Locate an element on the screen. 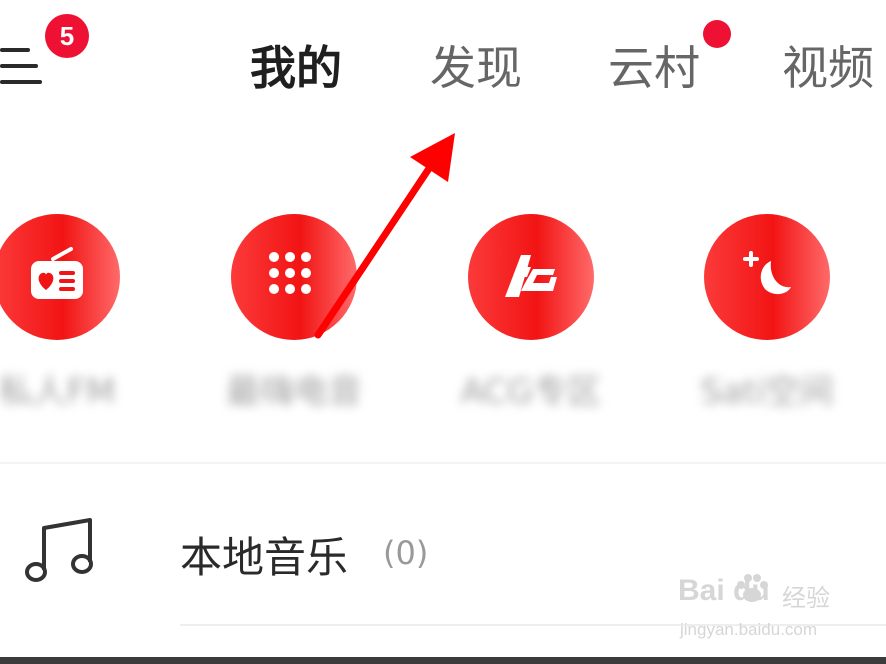 The width and height of the screenshot is (886, 664). feature-private-fm: 私人FM is located at coordinates (61, 314).